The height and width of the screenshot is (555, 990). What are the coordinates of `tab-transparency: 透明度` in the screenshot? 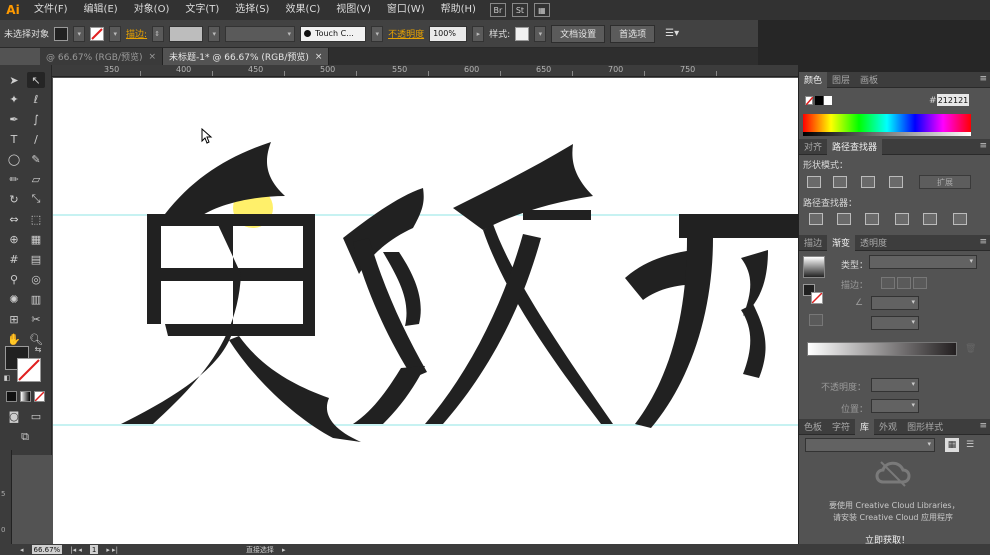 It's located at (873, 243).